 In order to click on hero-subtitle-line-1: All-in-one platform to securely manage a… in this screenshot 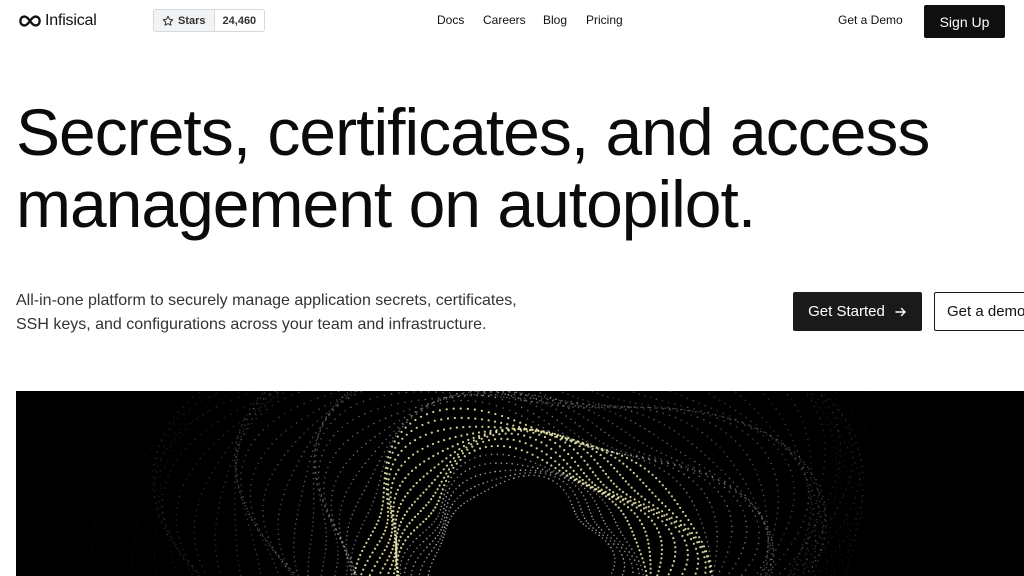, I will do `click(266, 300)`.